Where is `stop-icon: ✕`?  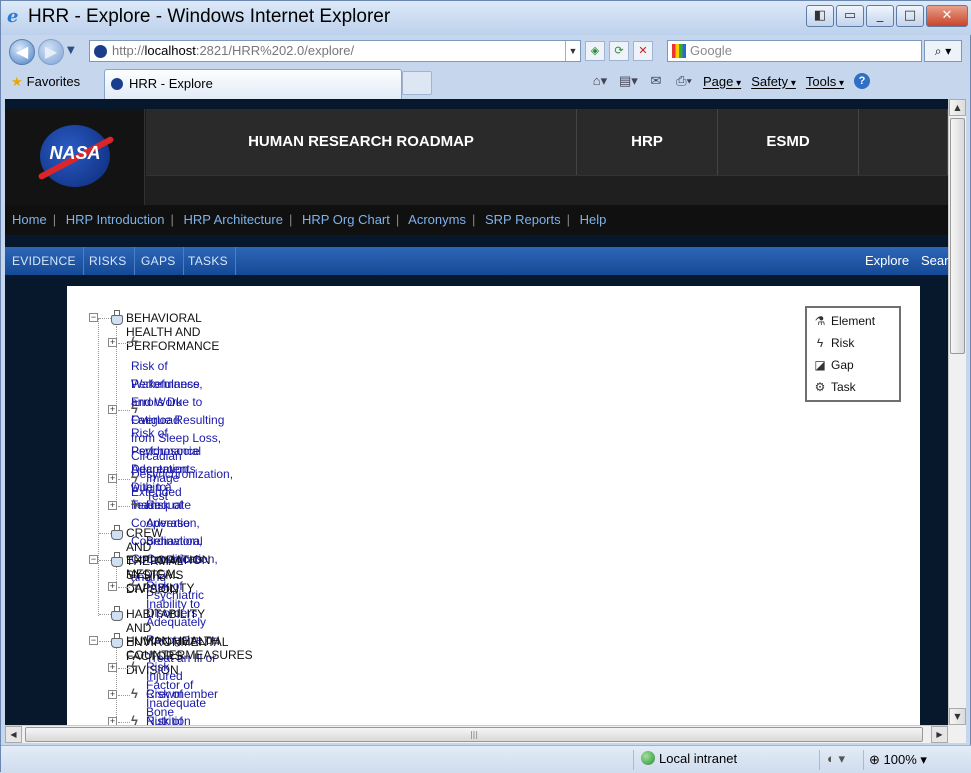
stop-icon: ✕ is located at coordinates (643, 51).